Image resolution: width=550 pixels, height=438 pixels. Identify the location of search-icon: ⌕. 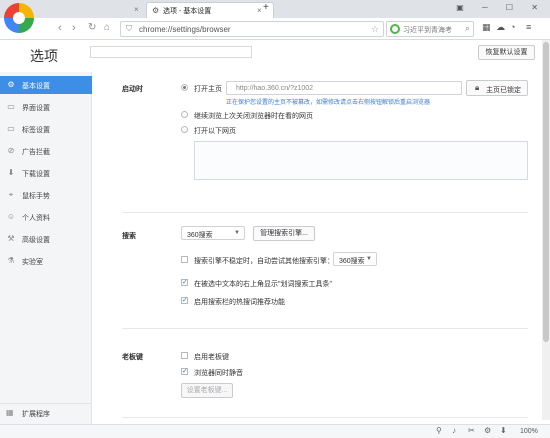
(467, 28).